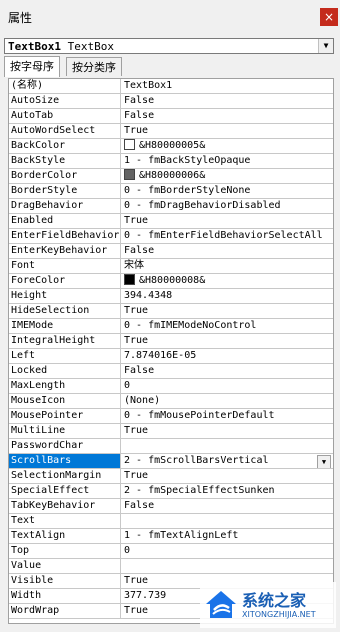 This screenshot has width=340, height=632. Describe the element at coordinates (329, 17) in the screenshot. I see `close-button: ×` at that location.